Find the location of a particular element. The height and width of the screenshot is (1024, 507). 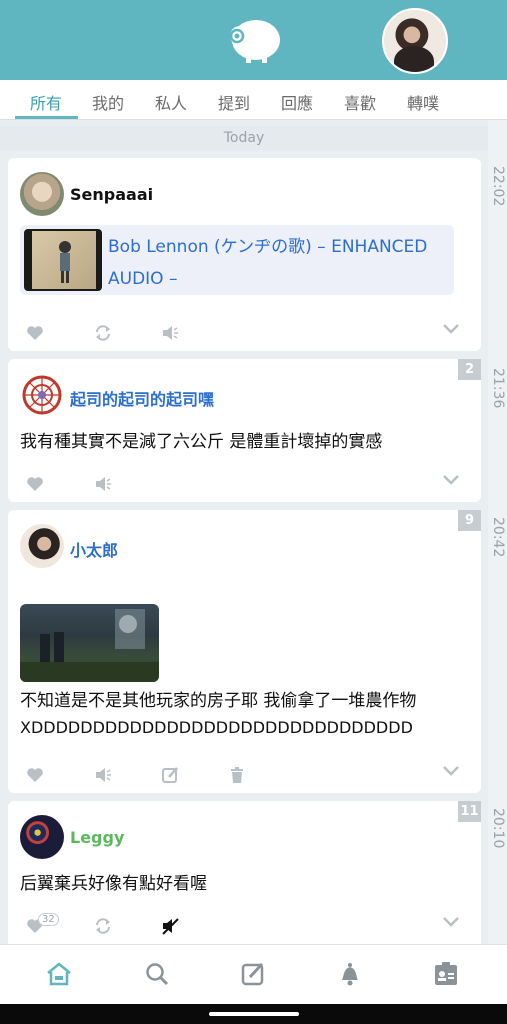

home-gesture-pill is located at coordinates (254, 1014).